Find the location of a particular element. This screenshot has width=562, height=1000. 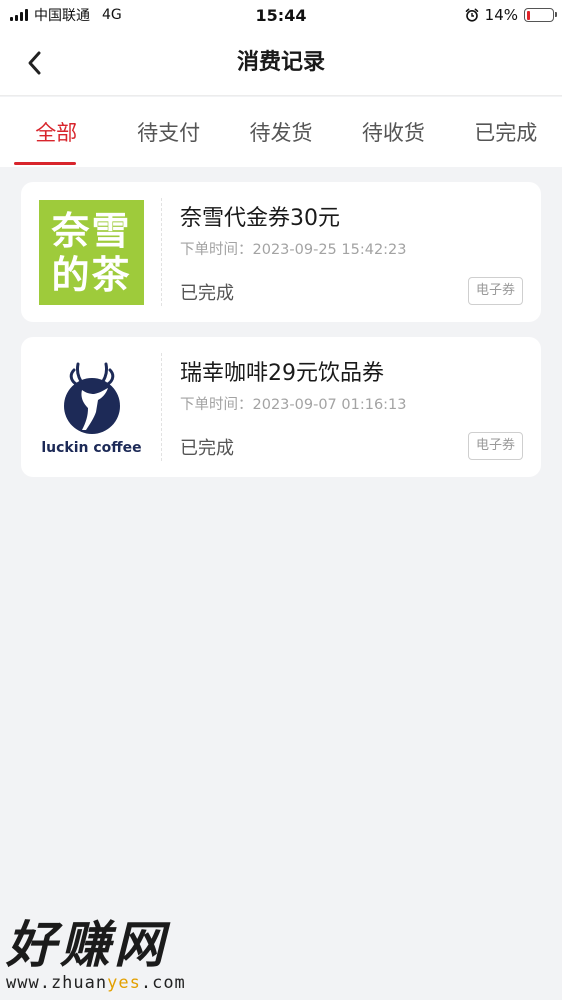

tab-completed: 已完成 is located at coordinates (506, 132).